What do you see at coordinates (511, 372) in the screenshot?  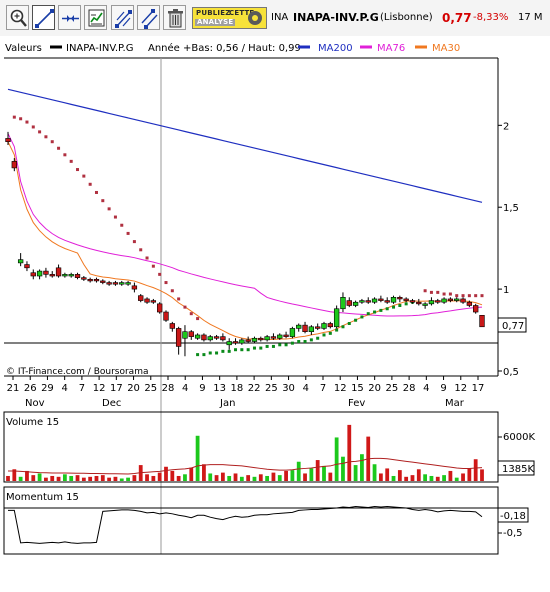 I see `price-y-tick-label: 0,5` at bounding box center [511, 372].